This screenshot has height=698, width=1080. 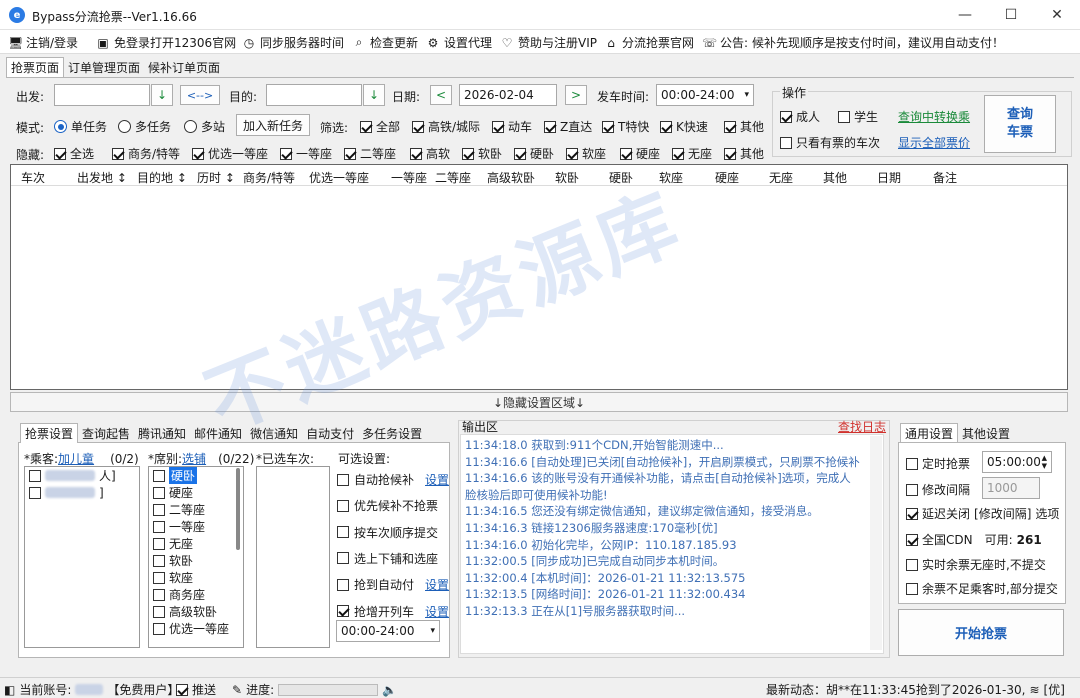 What do you see at coordinates (387, 505) in the screenshot?
I see `optional-option: 优先候补不抢票` at bounding box center [387, 505].